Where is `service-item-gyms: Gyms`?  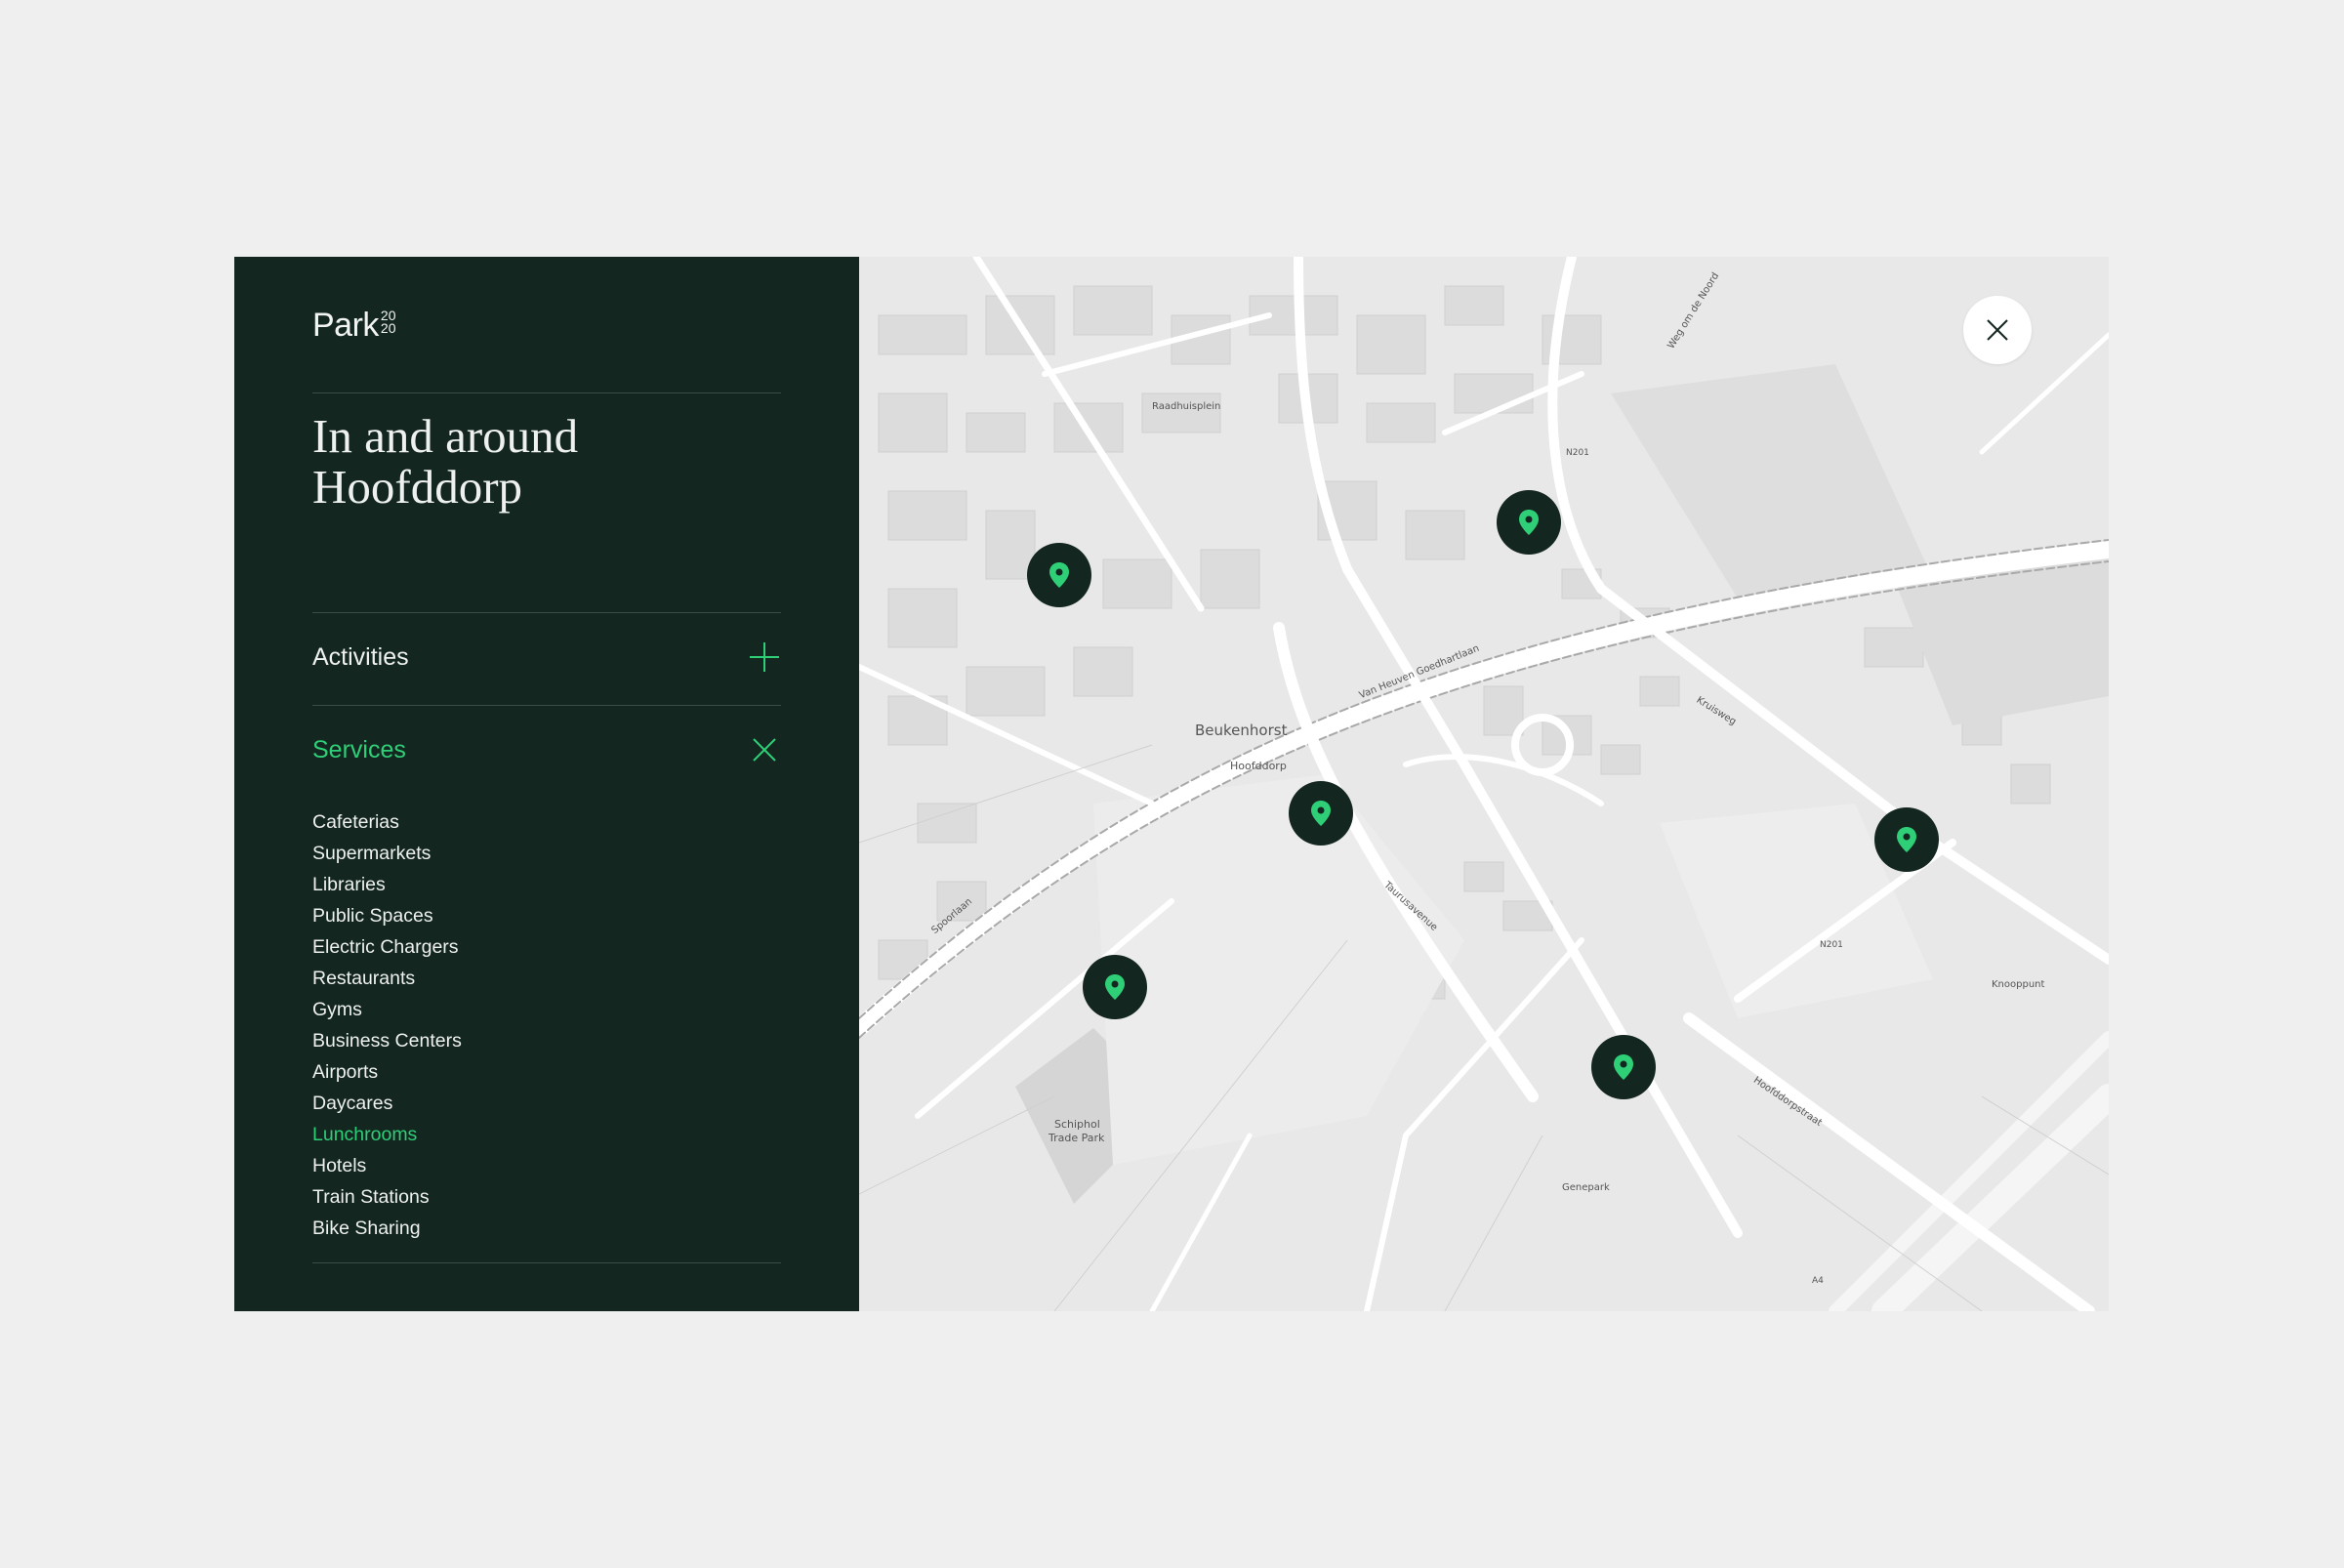
service-item-gyms: Gyms is located at coordinates (387, 1009).